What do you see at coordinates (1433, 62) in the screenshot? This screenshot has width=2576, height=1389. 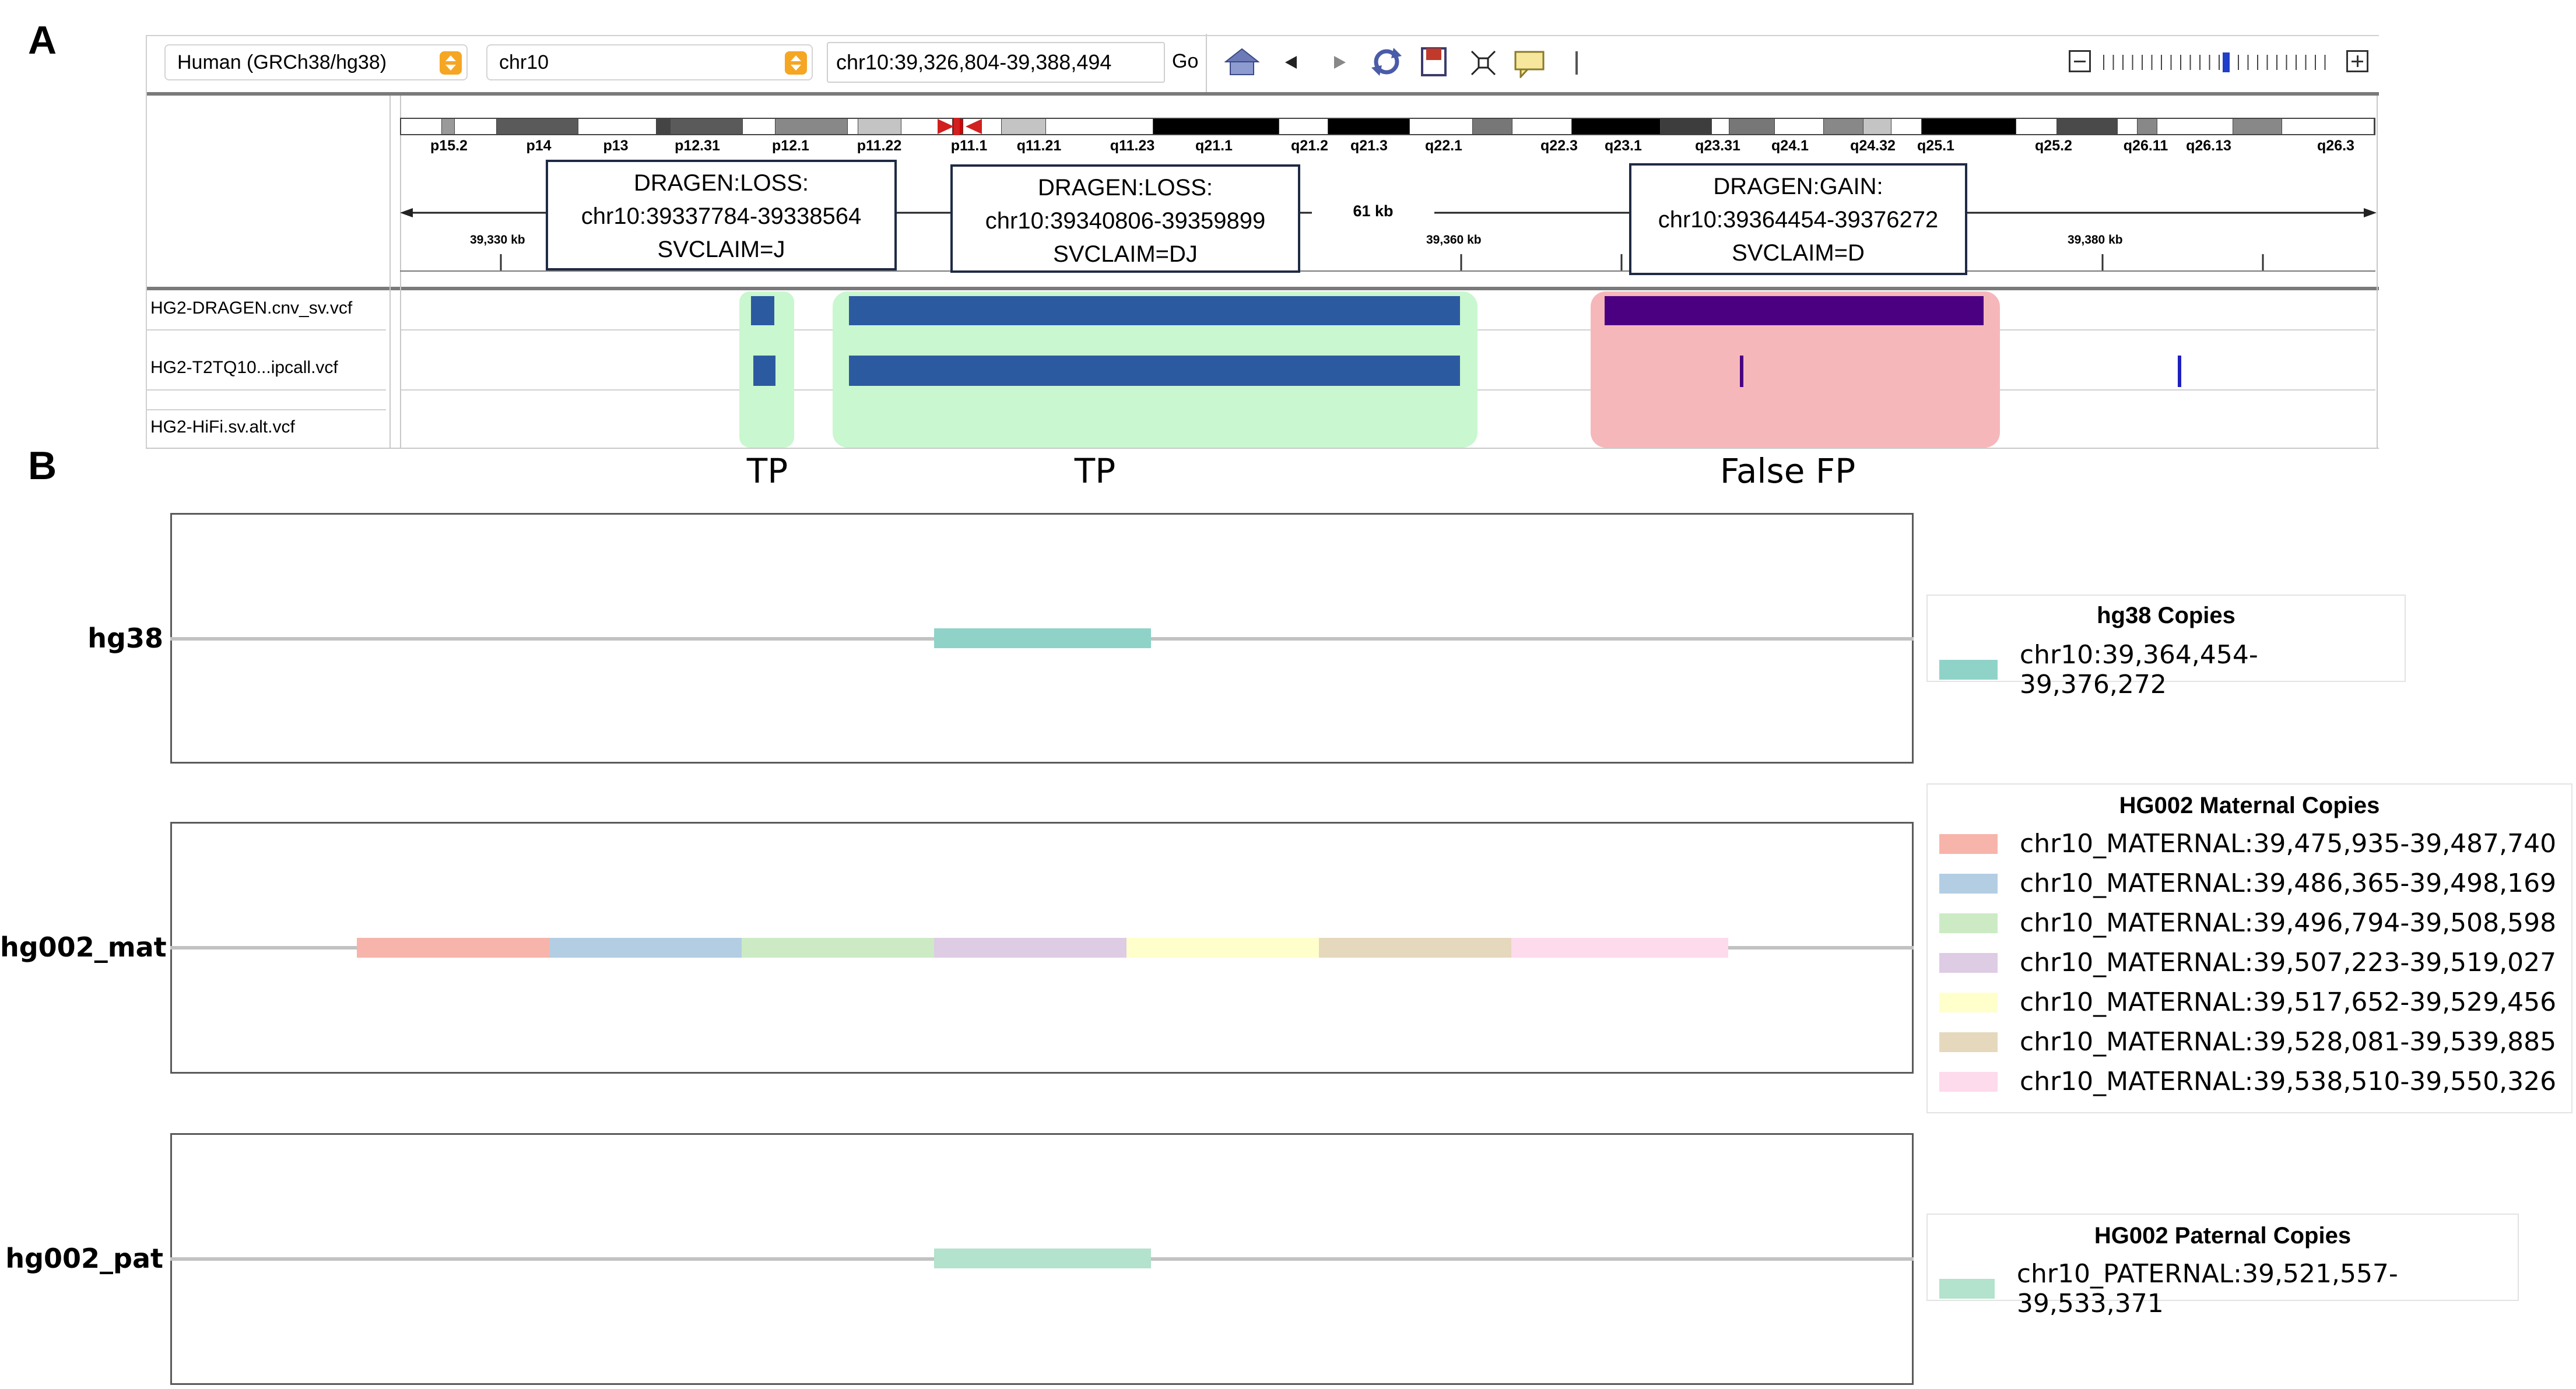 I see `region-of-interest-icon` at bounding box center [1433, 62].